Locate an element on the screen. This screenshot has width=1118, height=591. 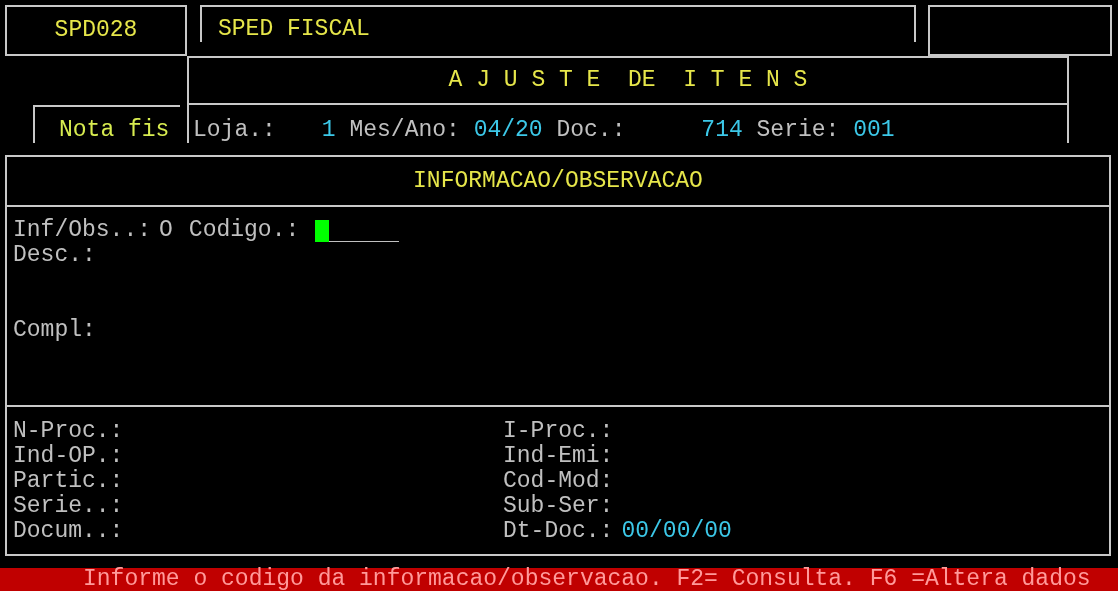
section-label: Nota fis is located at coordinates (114, 130).